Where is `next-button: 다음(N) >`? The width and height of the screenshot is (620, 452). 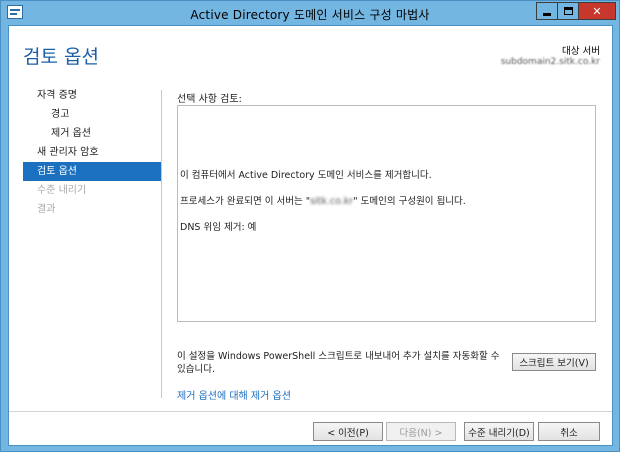 next-button: 다음(N) > is located at coordinates (421, 431).